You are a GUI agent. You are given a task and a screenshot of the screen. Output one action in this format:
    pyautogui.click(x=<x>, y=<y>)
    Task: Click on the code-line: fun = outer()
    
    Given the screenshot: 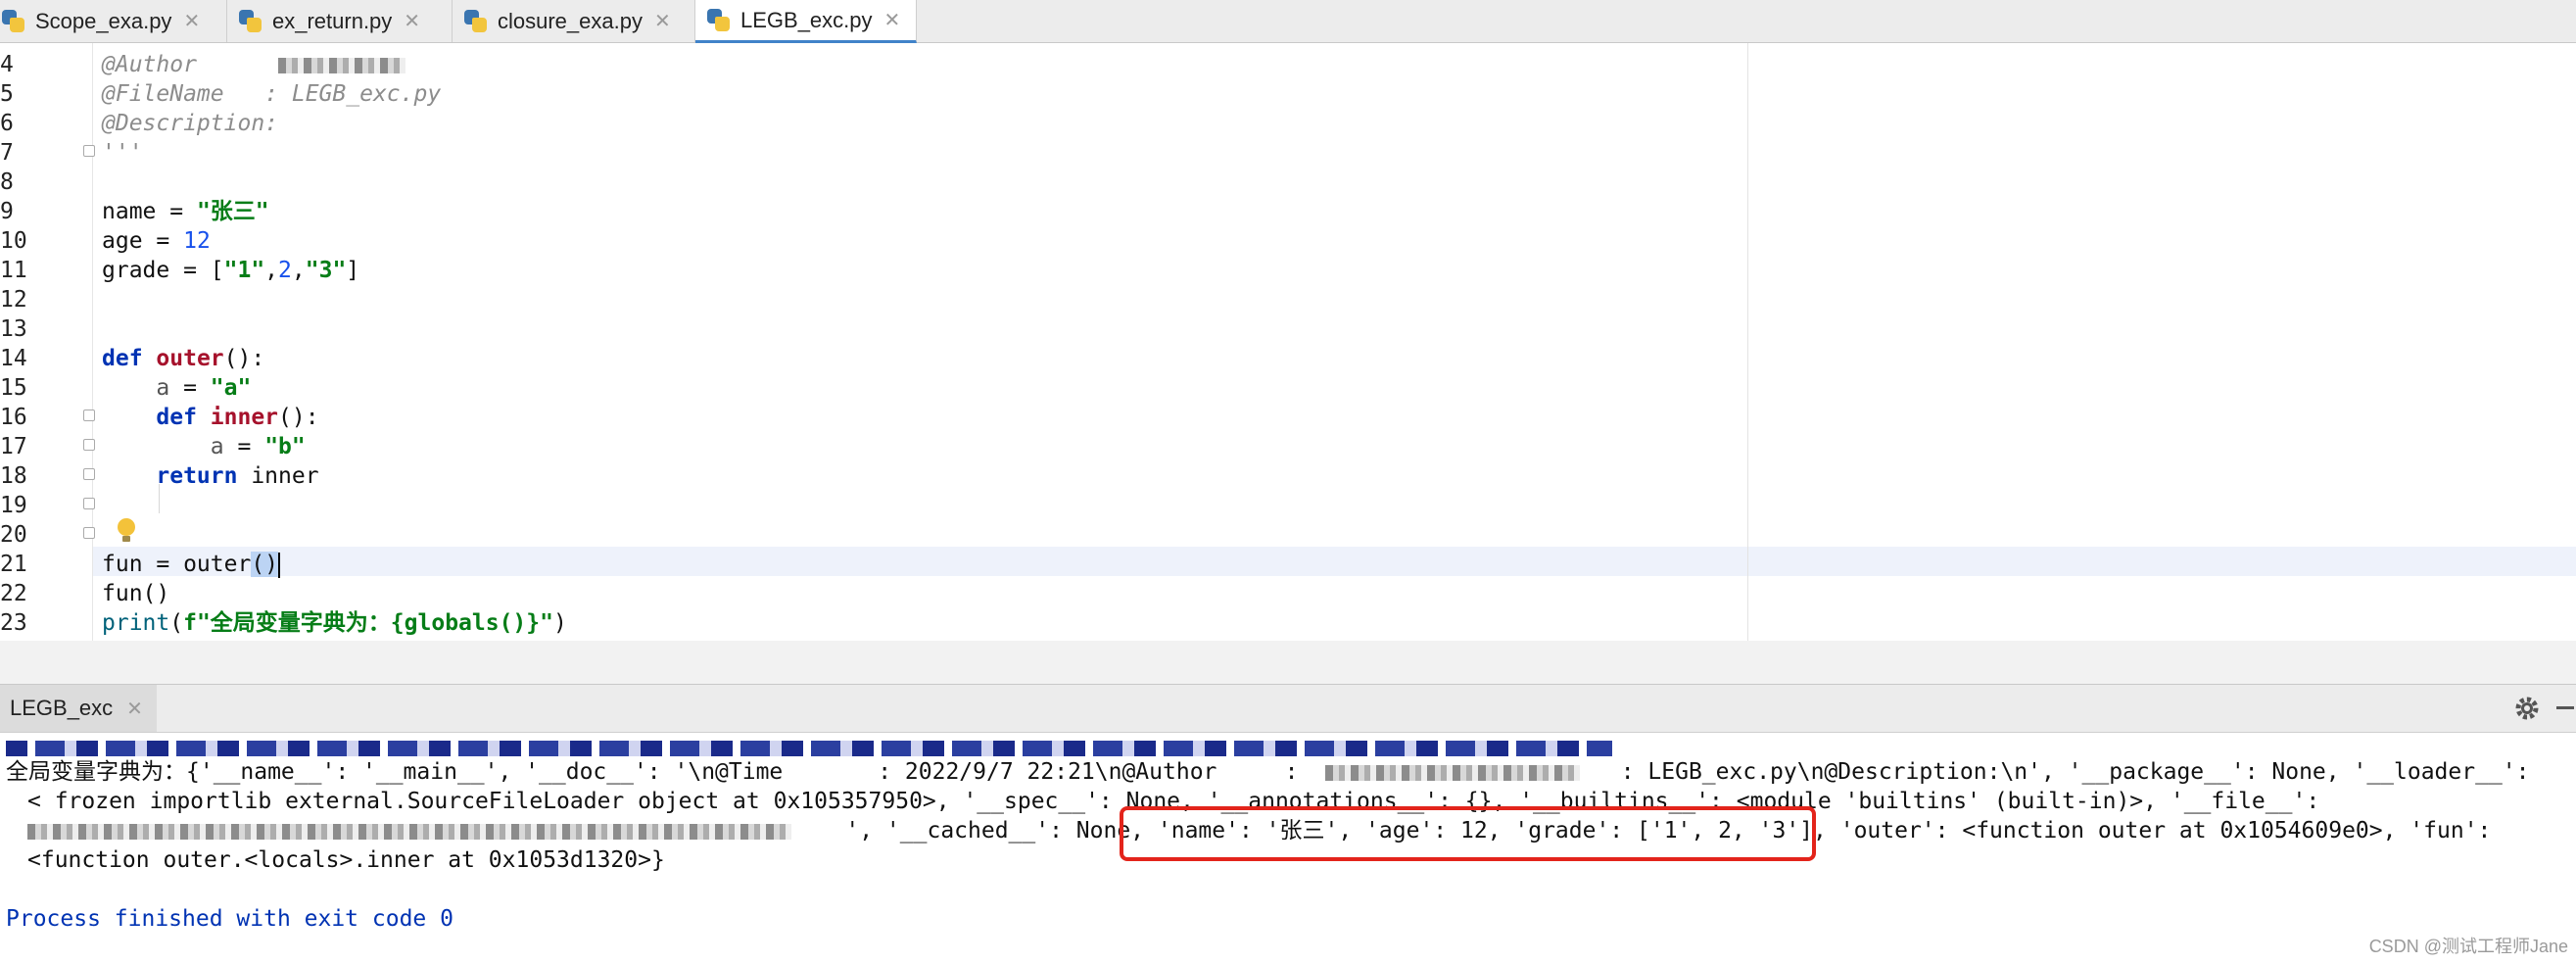 What is the action you would take?
    pyautogui.click(x=192, y=564)
    